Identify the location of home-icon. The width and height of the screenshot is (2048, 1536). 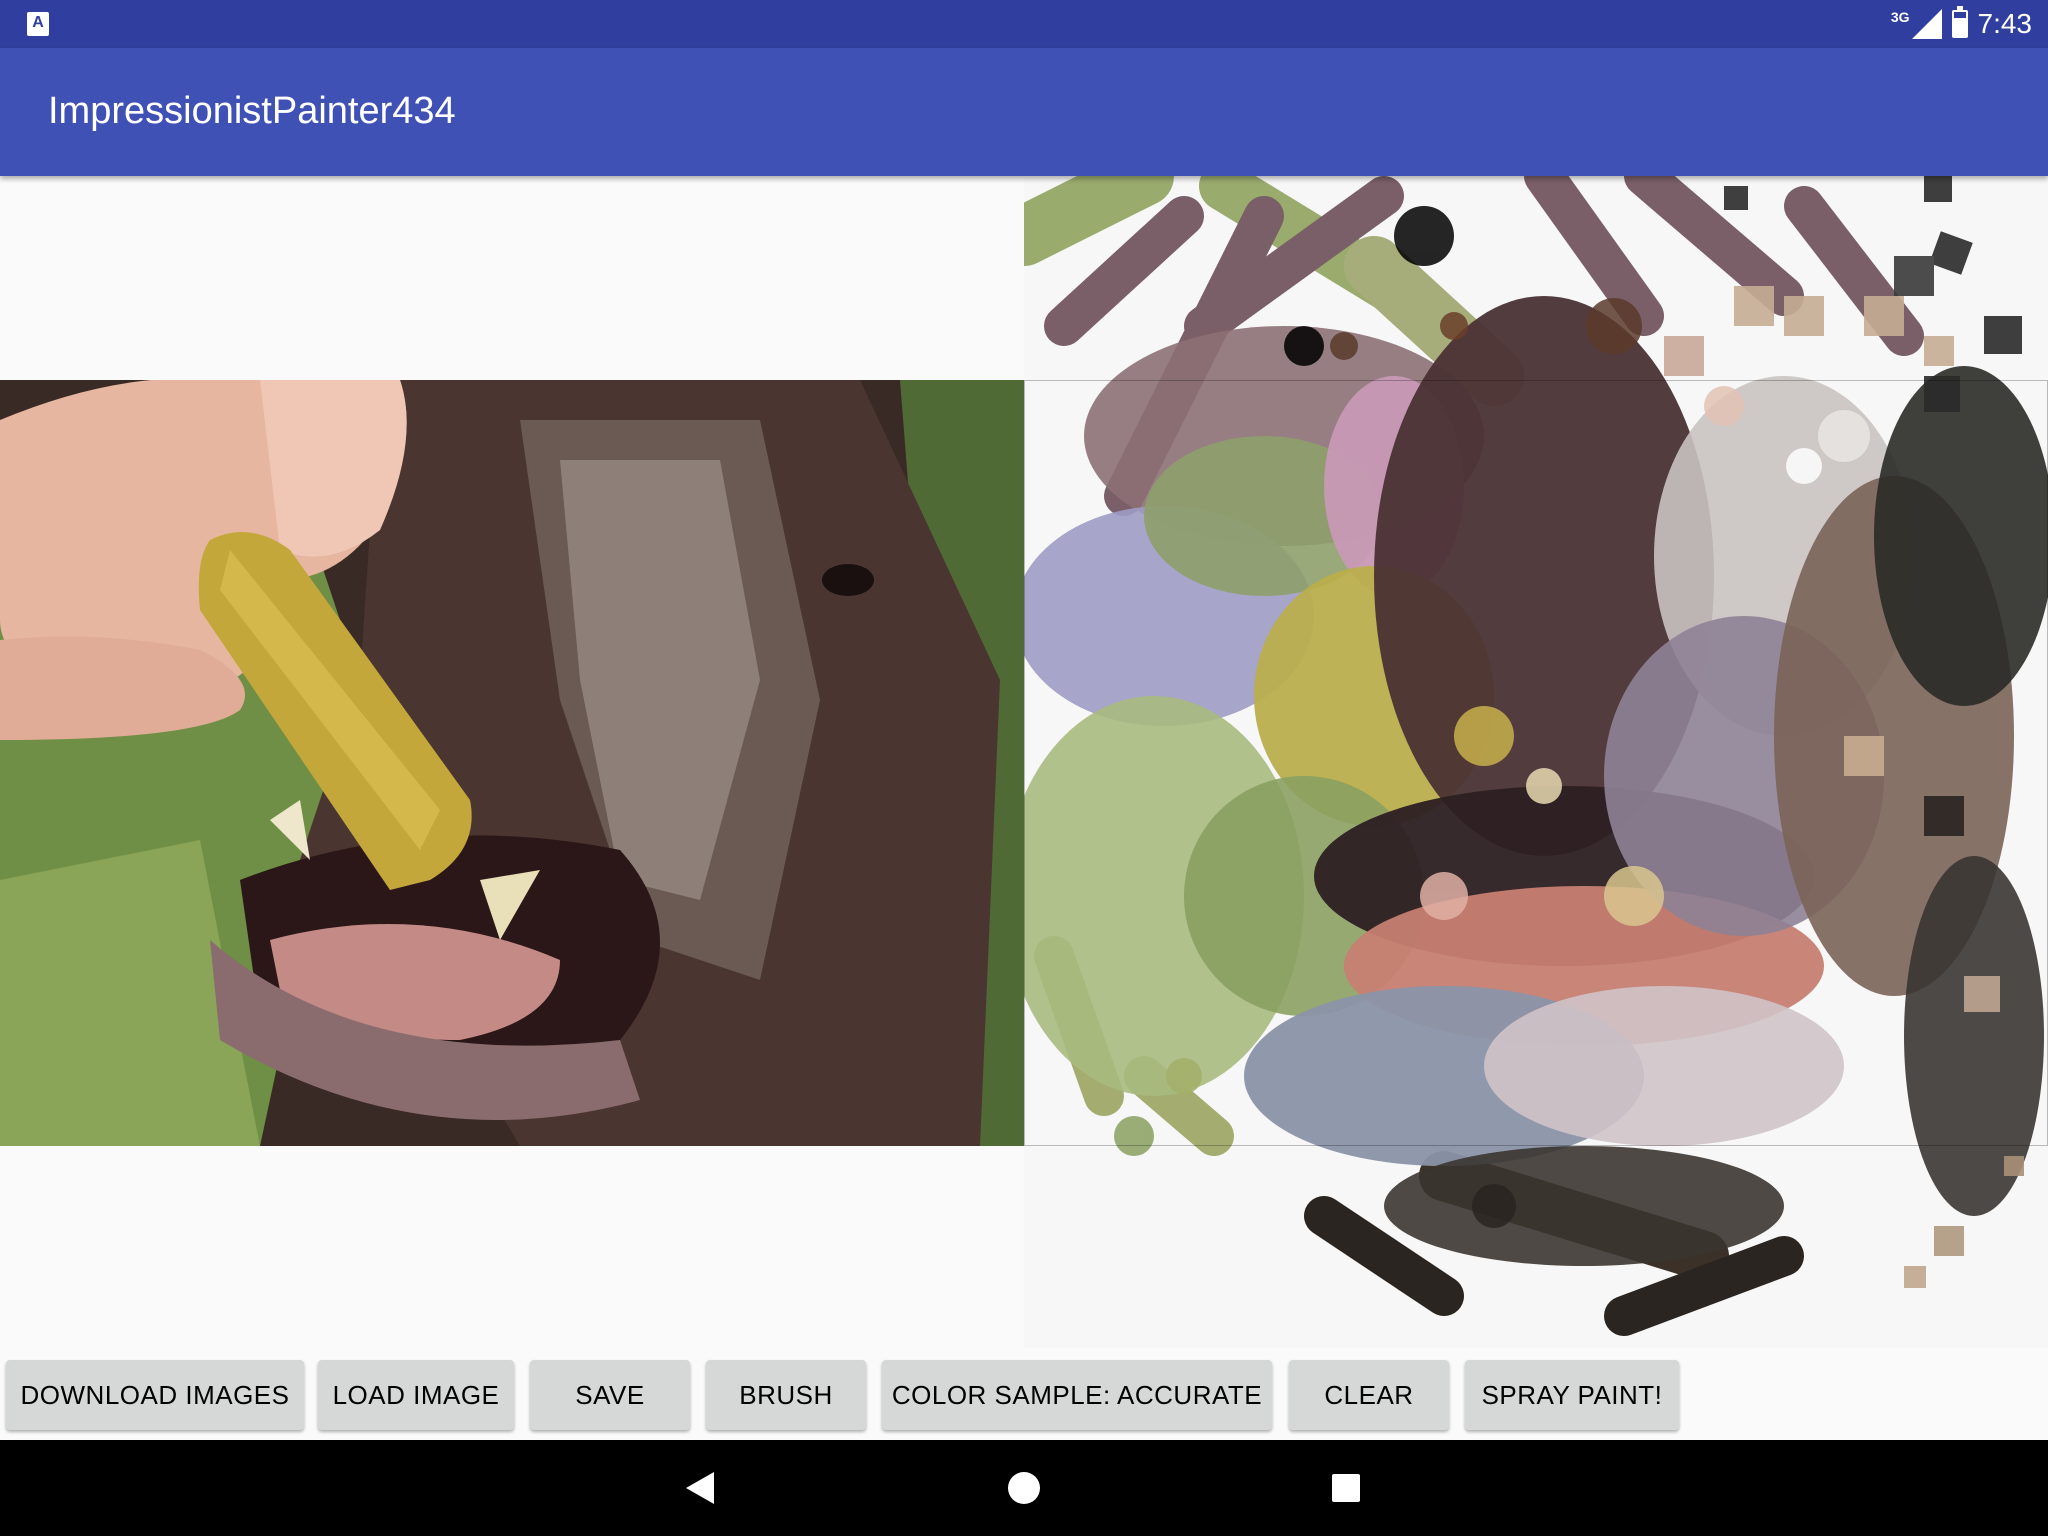
(1024, 1488).